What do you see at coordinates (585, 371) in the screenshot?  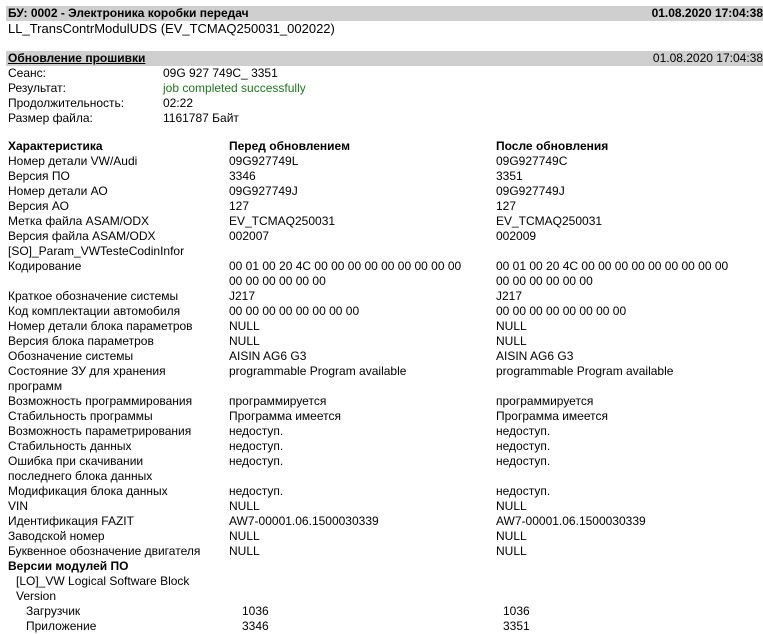 I see `table-row-after: programmable Program available` at bounding box center [585, 371].